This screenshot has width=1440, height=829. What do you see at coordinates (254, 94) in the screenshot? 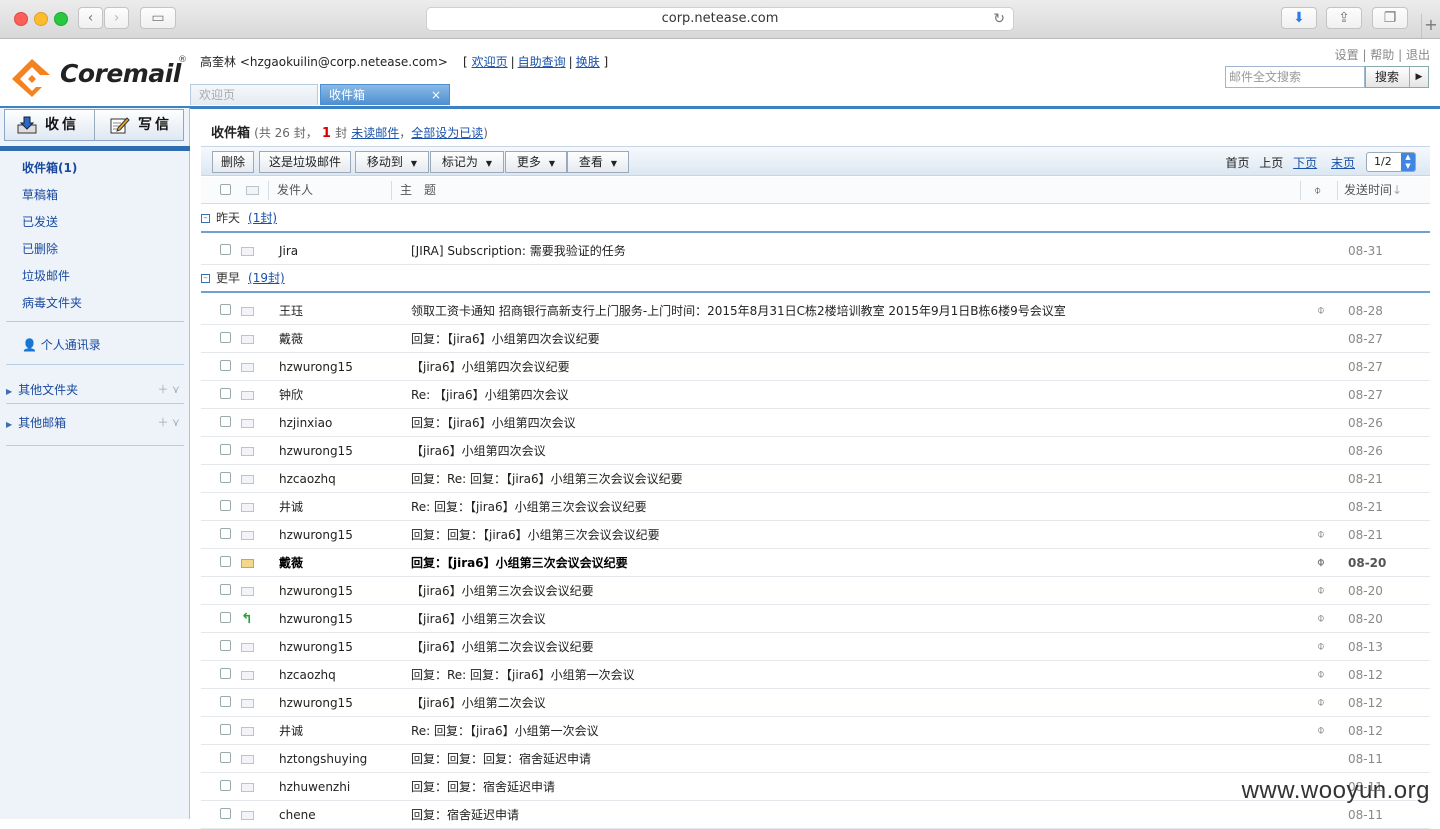
I see `tab-welcome: 欢迎页` at bounding box center [254, 94].